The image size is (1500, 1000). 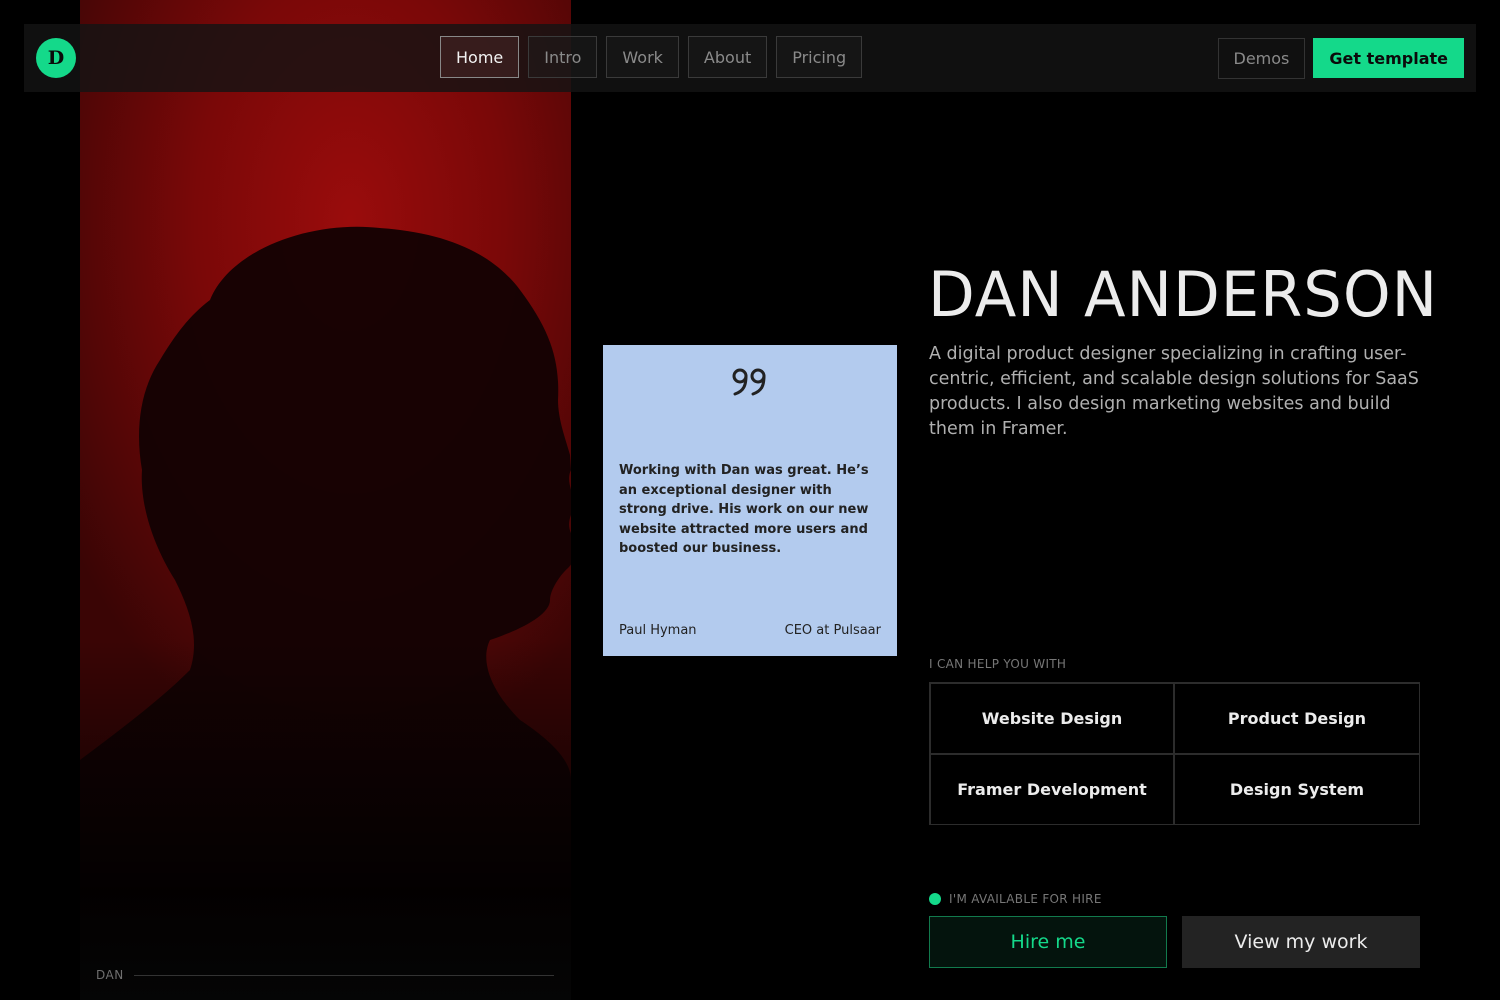 What do you see at coordinates (1261, 58) in the screenshot?
I see `demos-button: Demos` at bounding box center [1261, 58].